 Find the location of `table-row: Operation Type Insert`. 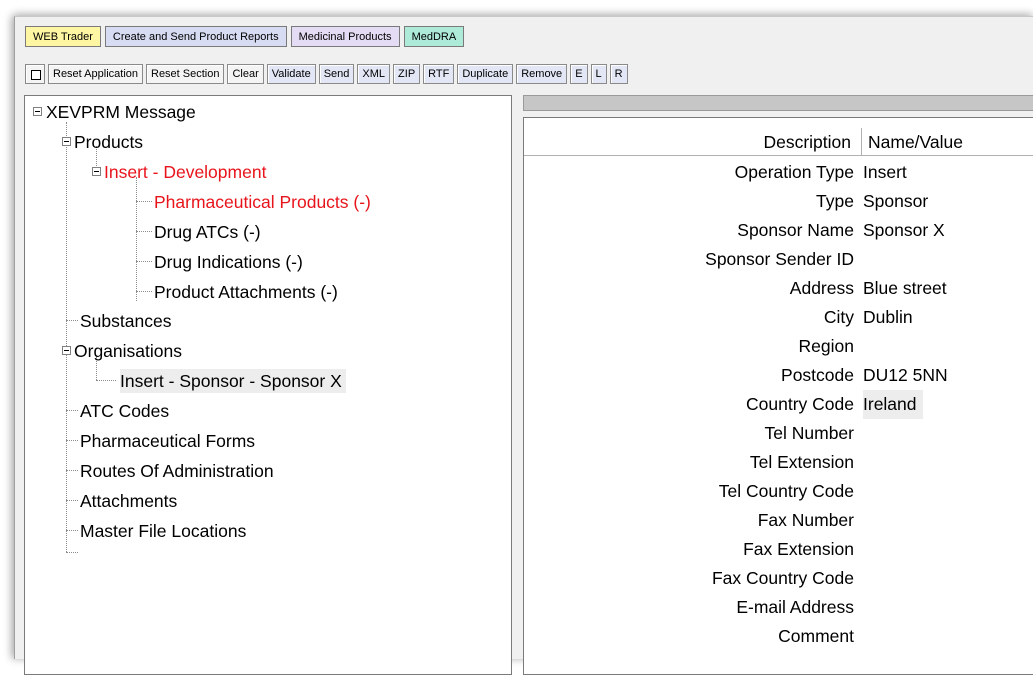

table-row: Operation Type Insert is located at coordinates (778, 172).